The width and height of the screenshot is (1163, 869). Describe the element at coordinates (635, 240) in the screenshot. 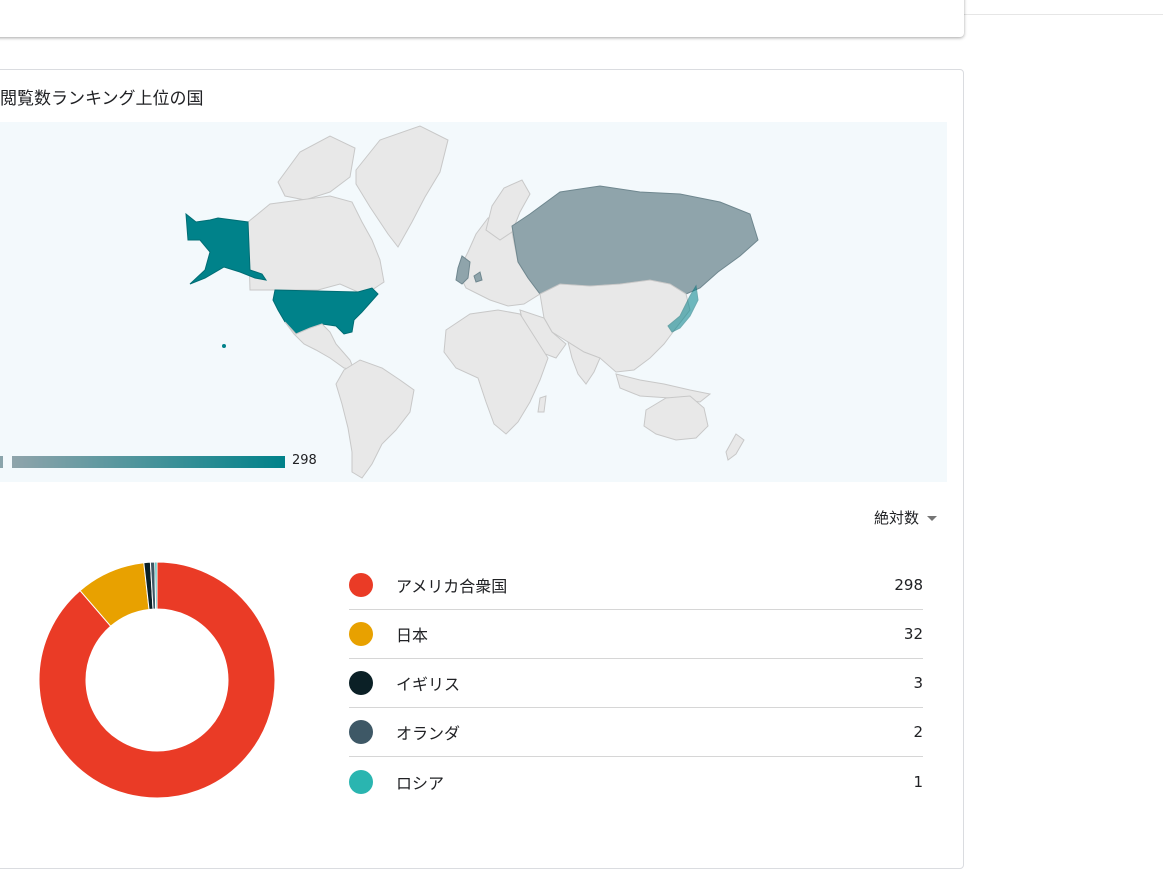

I see `map-region-russia` at that location.